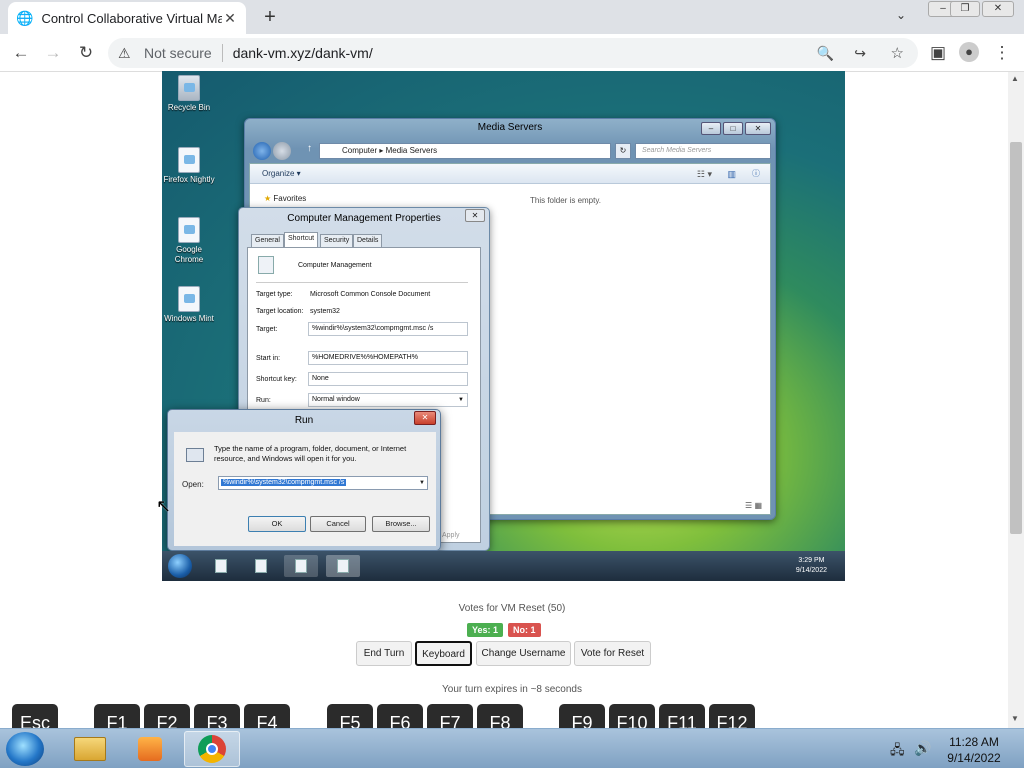 The image size is (1024, 768). I want to click on media-player-taskbar-button, so click(150, 749).